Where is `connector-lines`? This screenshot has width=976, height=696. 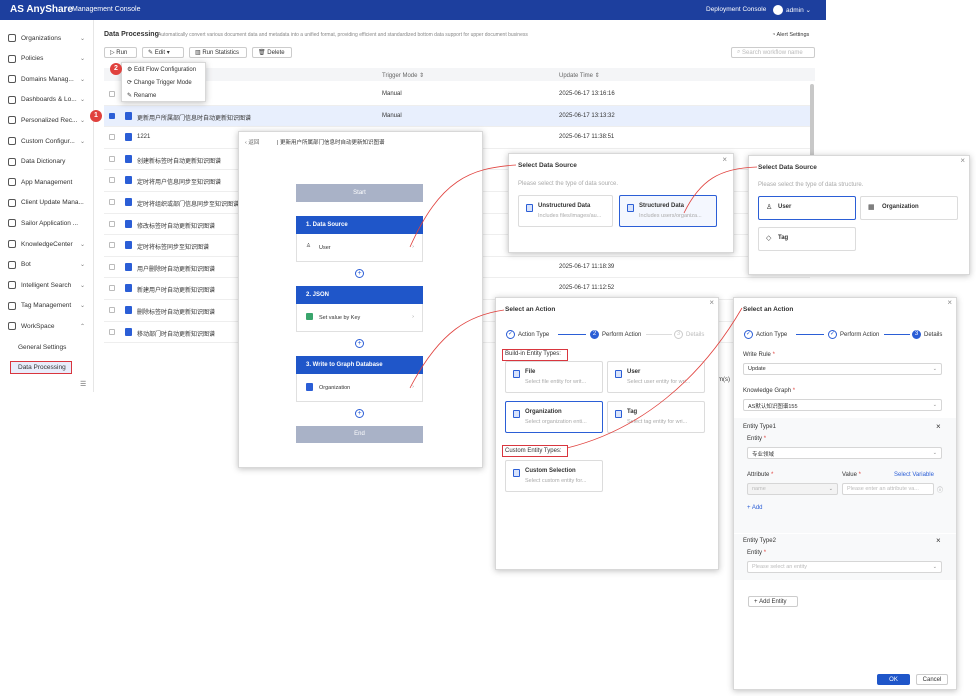
connector-lines is located at coordinates (583, 306).